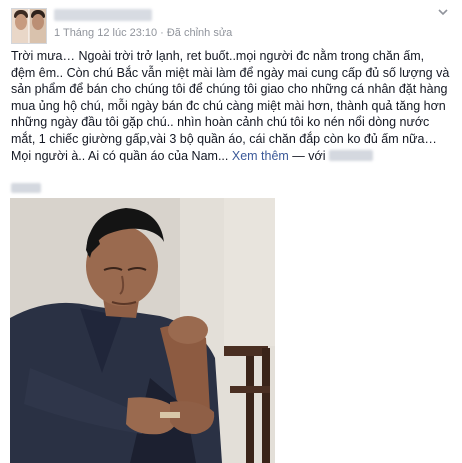 The height and width of the screenshot is (463, 462). What do you see at coordinates (38, 22) in the screenshot?
I see `avatar-face-right` at bounding box center [38, 22].